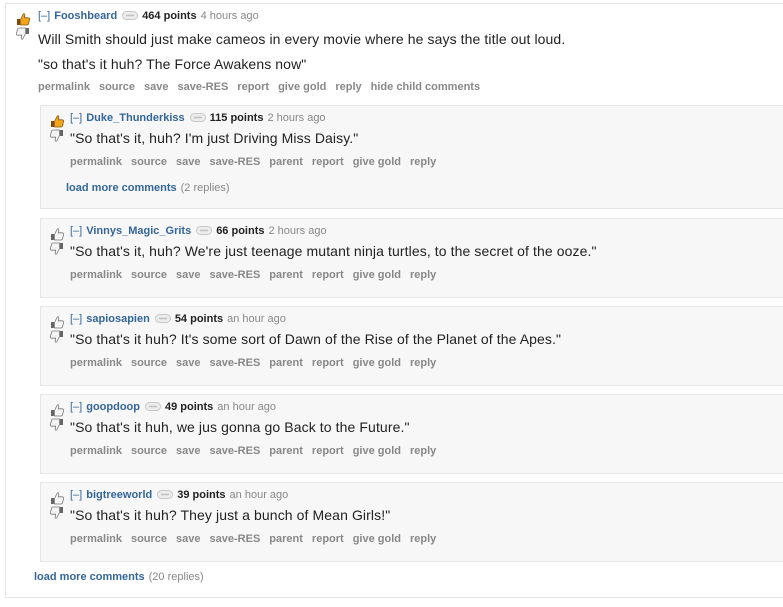 The height and width of the screenshot is (607, 783). What do you see at coordinates (113, 407) in the screenshot?
I see `author-link: goopdoop` at bounding box center [113, 407].